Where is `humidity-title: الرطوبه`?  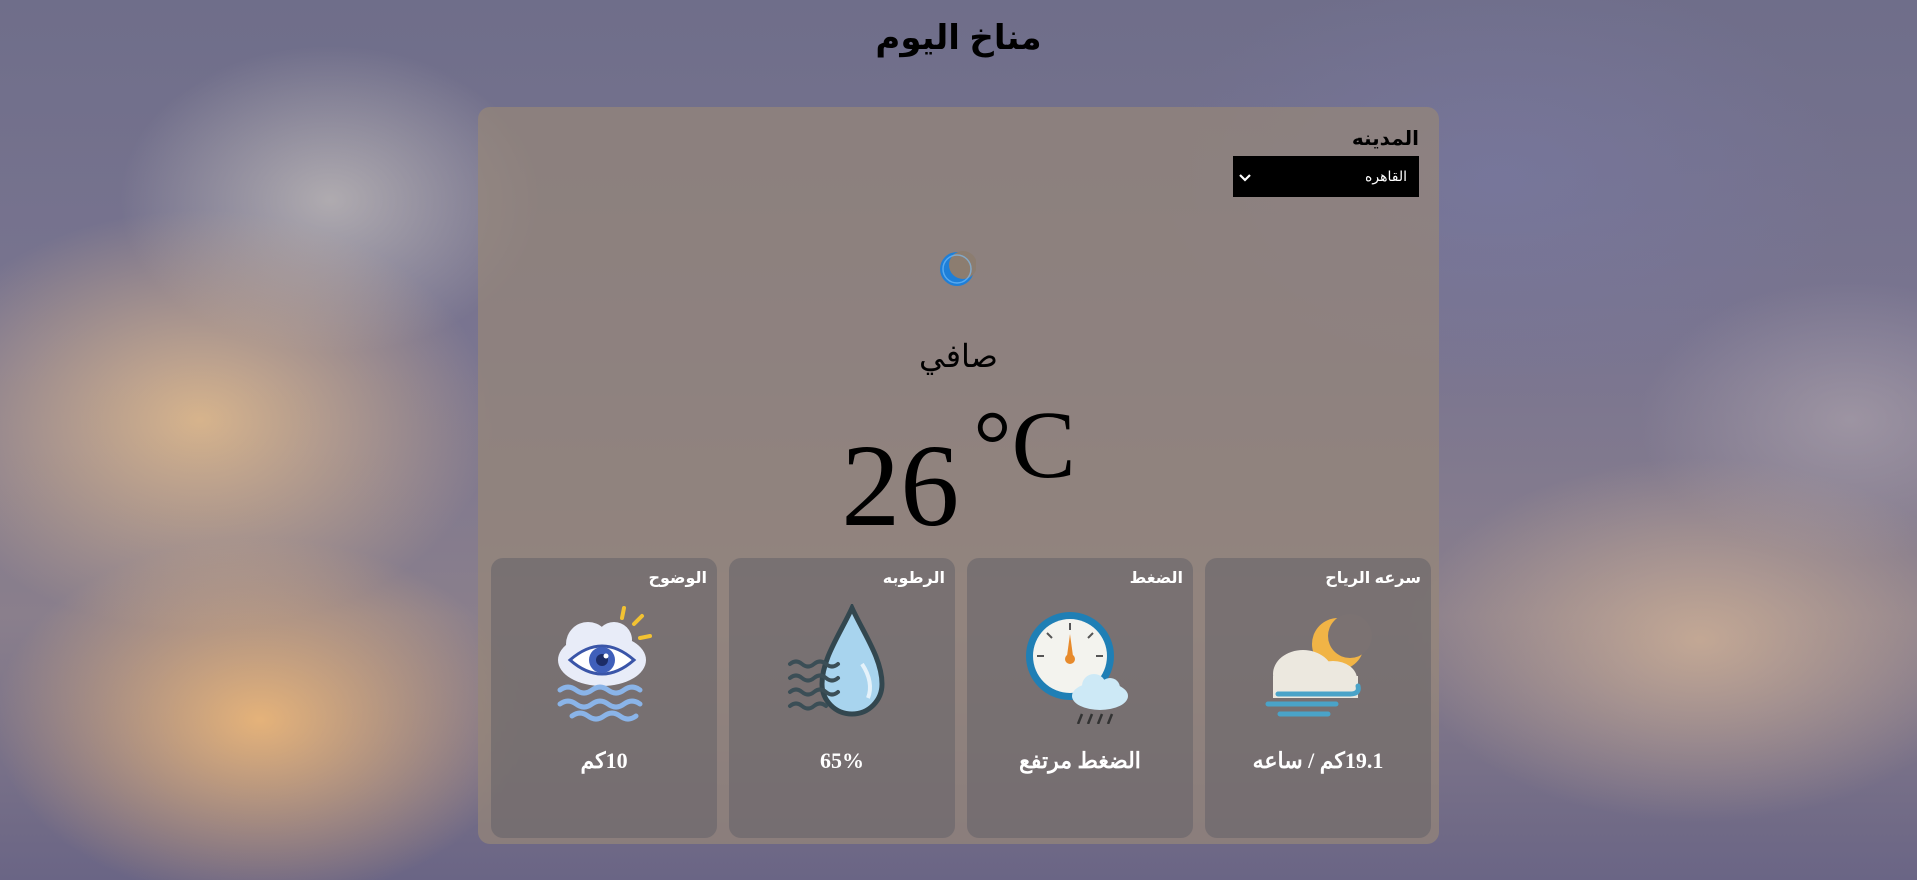
humidity-title: الرطوبه is located at coordinates (913, 578).